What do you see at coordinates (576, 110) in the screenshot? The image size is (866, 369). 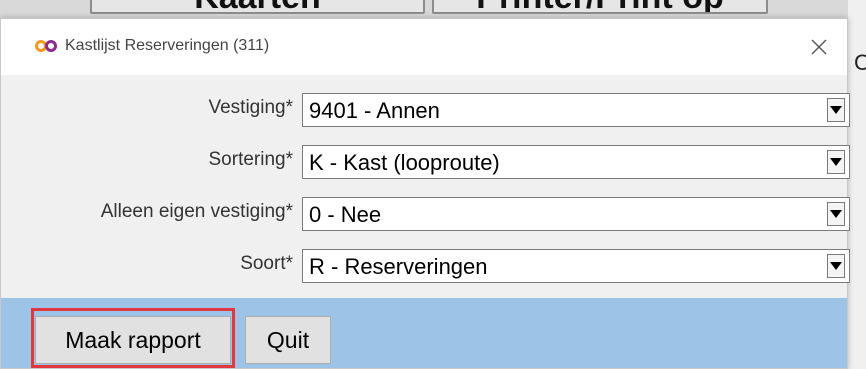 I see `vestiging-select: 9401 - Annen` at bounding box center [576, 110].